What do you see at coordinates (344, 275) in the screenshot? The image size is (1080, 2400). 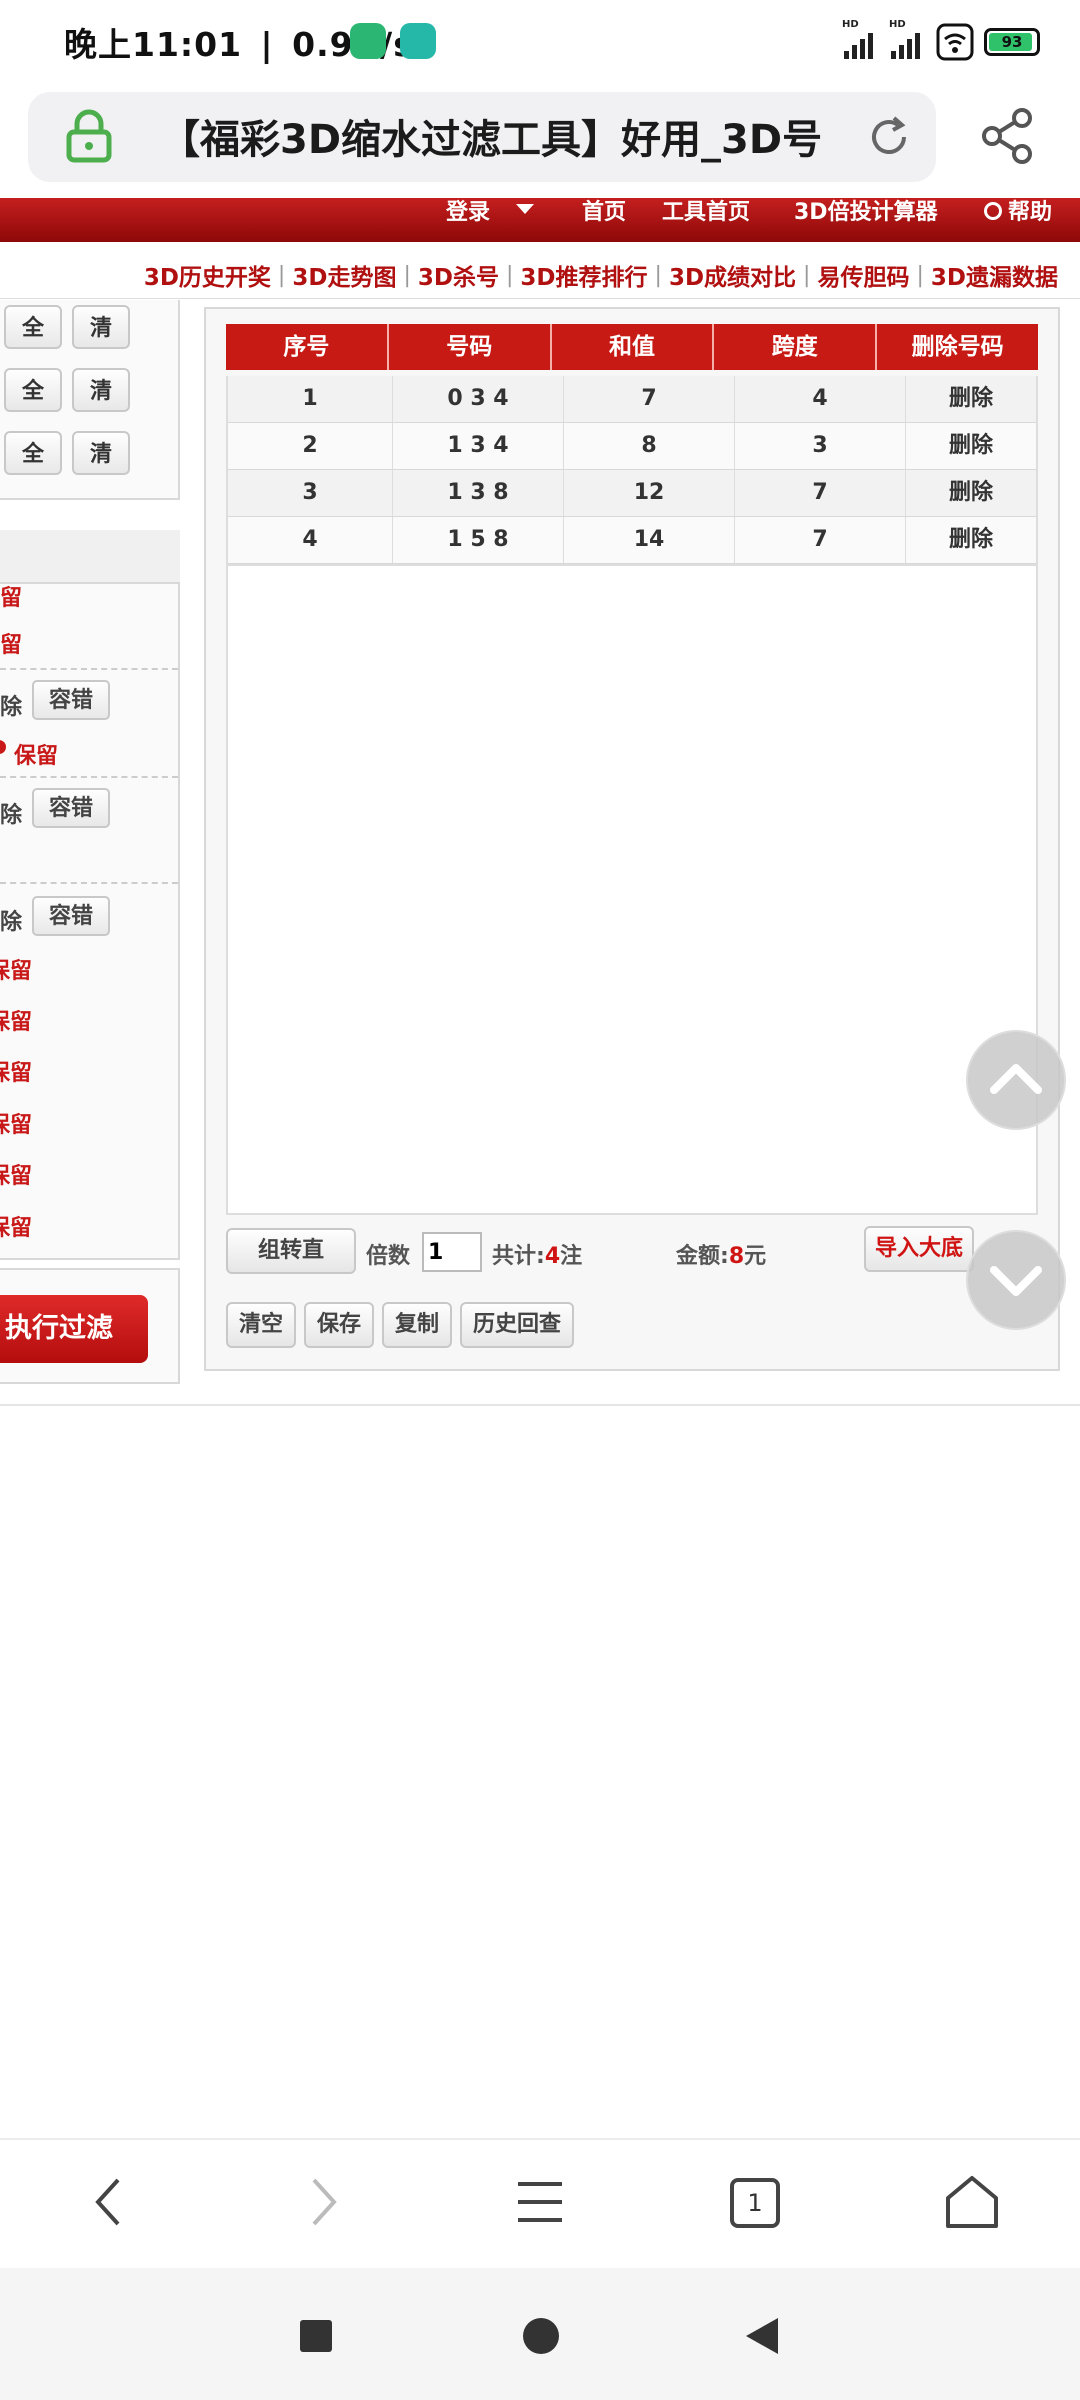 I see `subnav-trend-chart: 3D走势图` at bounding box center [344, 275].